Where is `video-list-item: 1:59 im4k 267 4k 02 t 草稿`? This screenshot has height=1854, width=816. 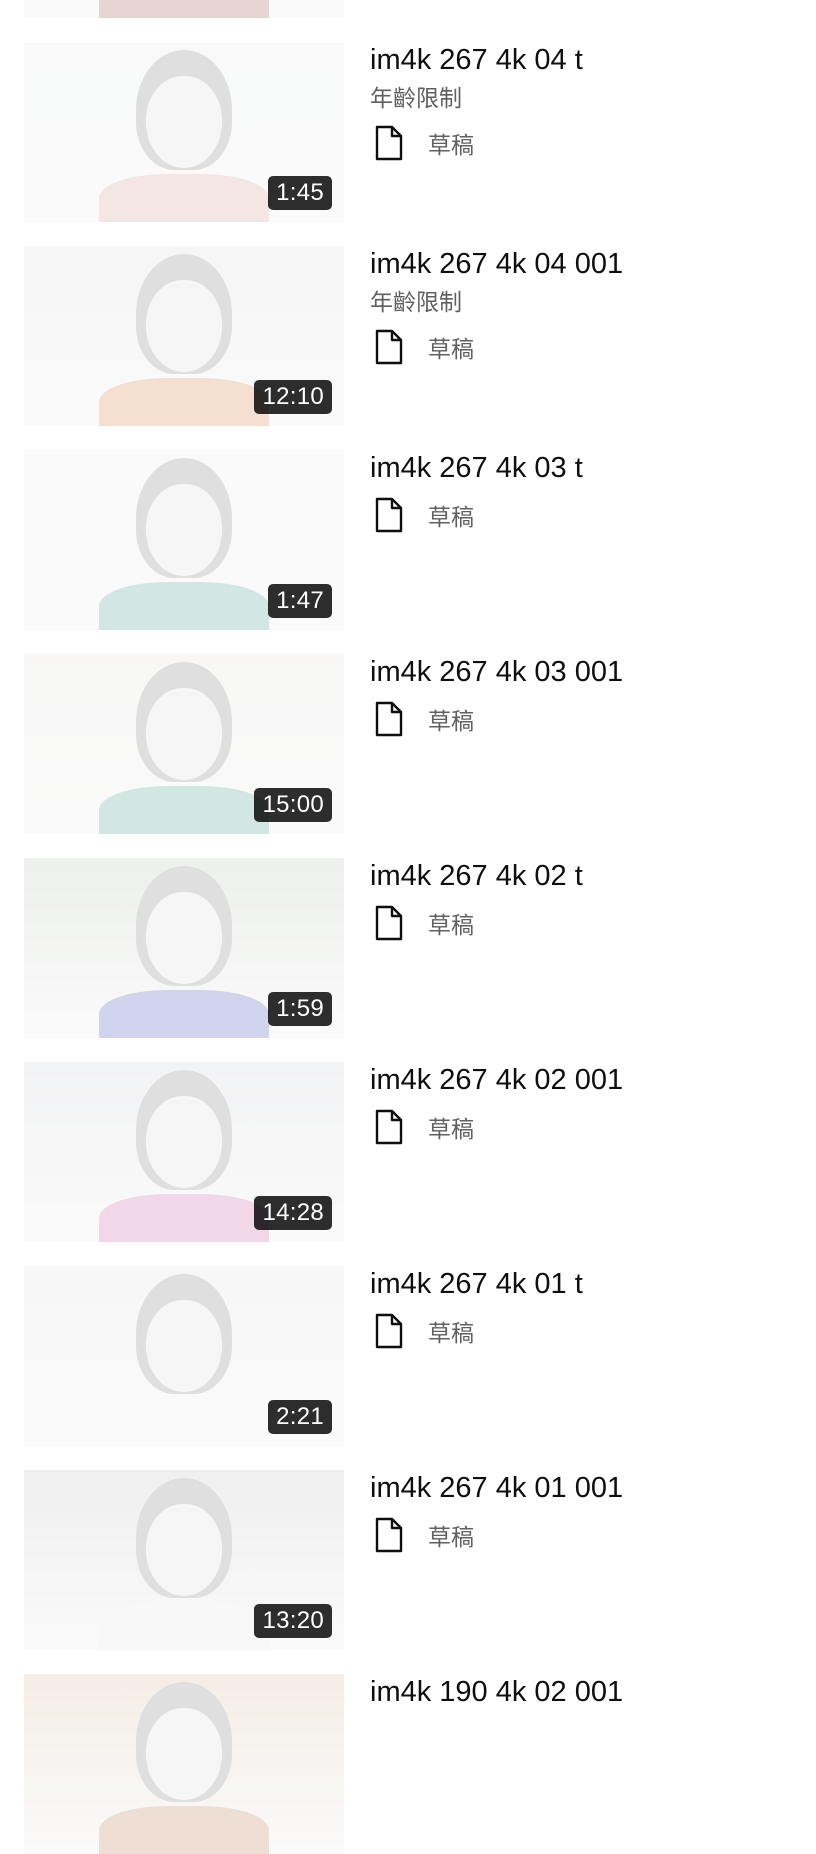
video-list-item: 1:59 im4k 267 4k 02 t 草稿 is located at coordinates (408, 931).